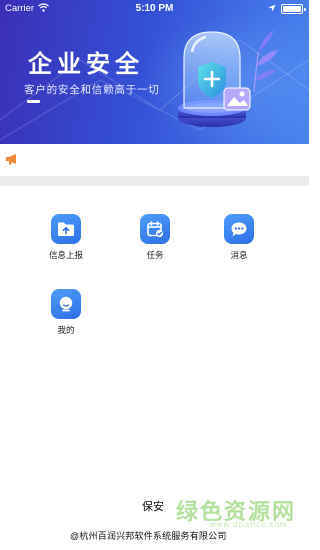 This screenshot has width=320, height=550. I want to click on grid-item-messages: 消息, so click(239, 237).